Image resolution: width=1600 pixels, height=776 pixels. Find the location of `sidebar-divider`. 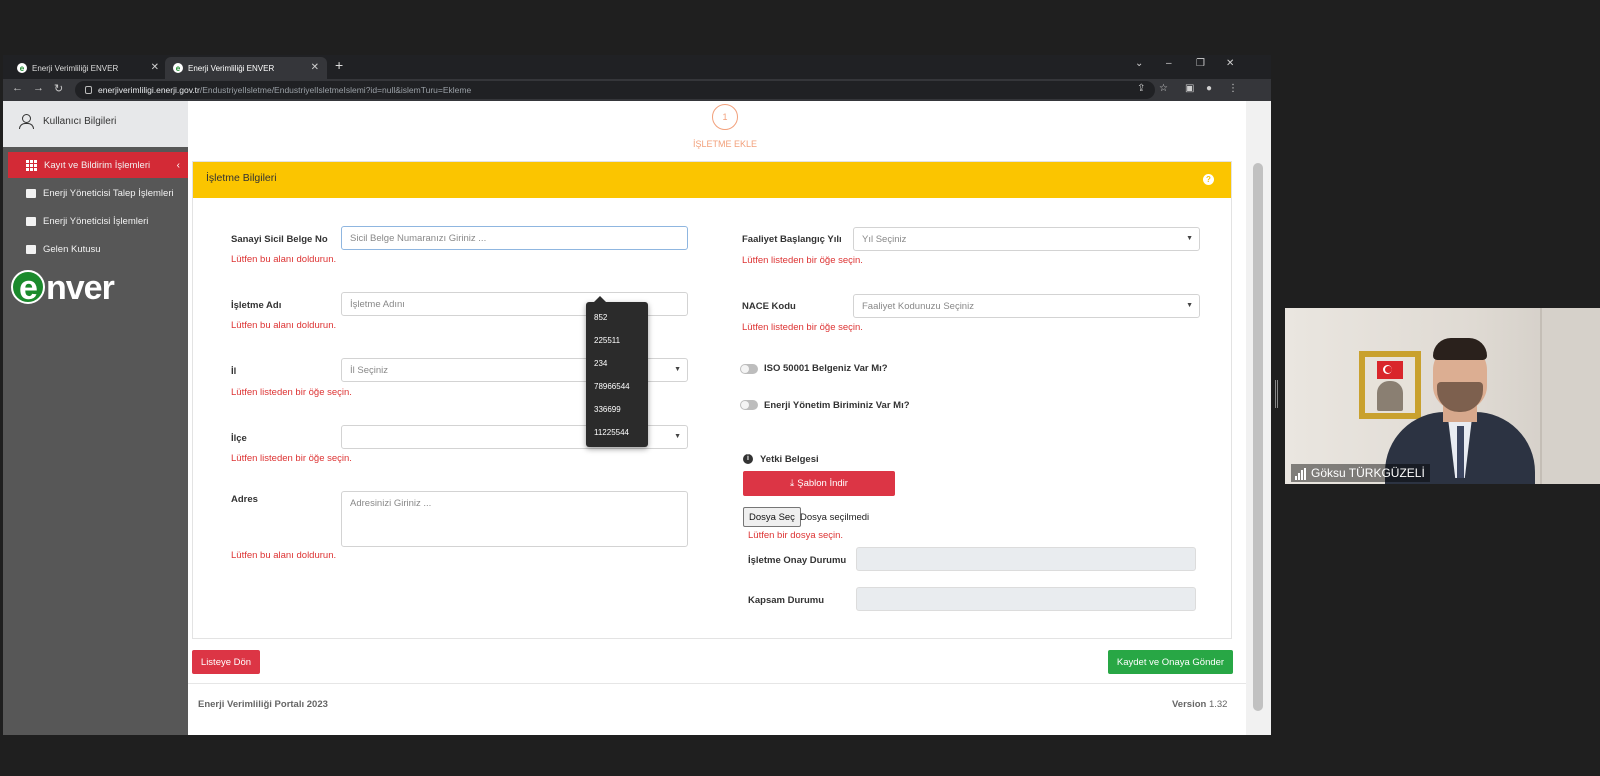

sidebar-divider is located at coordinates (95, 144).